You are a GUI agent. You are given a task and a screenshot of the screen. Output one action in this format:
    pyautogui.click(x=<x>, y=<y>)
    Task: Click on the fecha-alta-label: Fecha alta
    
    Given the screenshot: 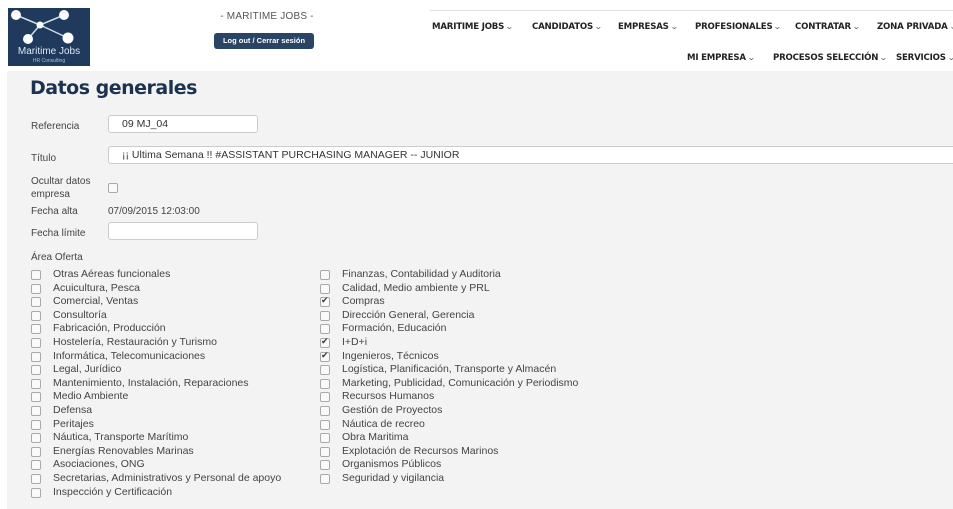 What is the action you would take?
    pyautogui.click(x=54, y=211)
    